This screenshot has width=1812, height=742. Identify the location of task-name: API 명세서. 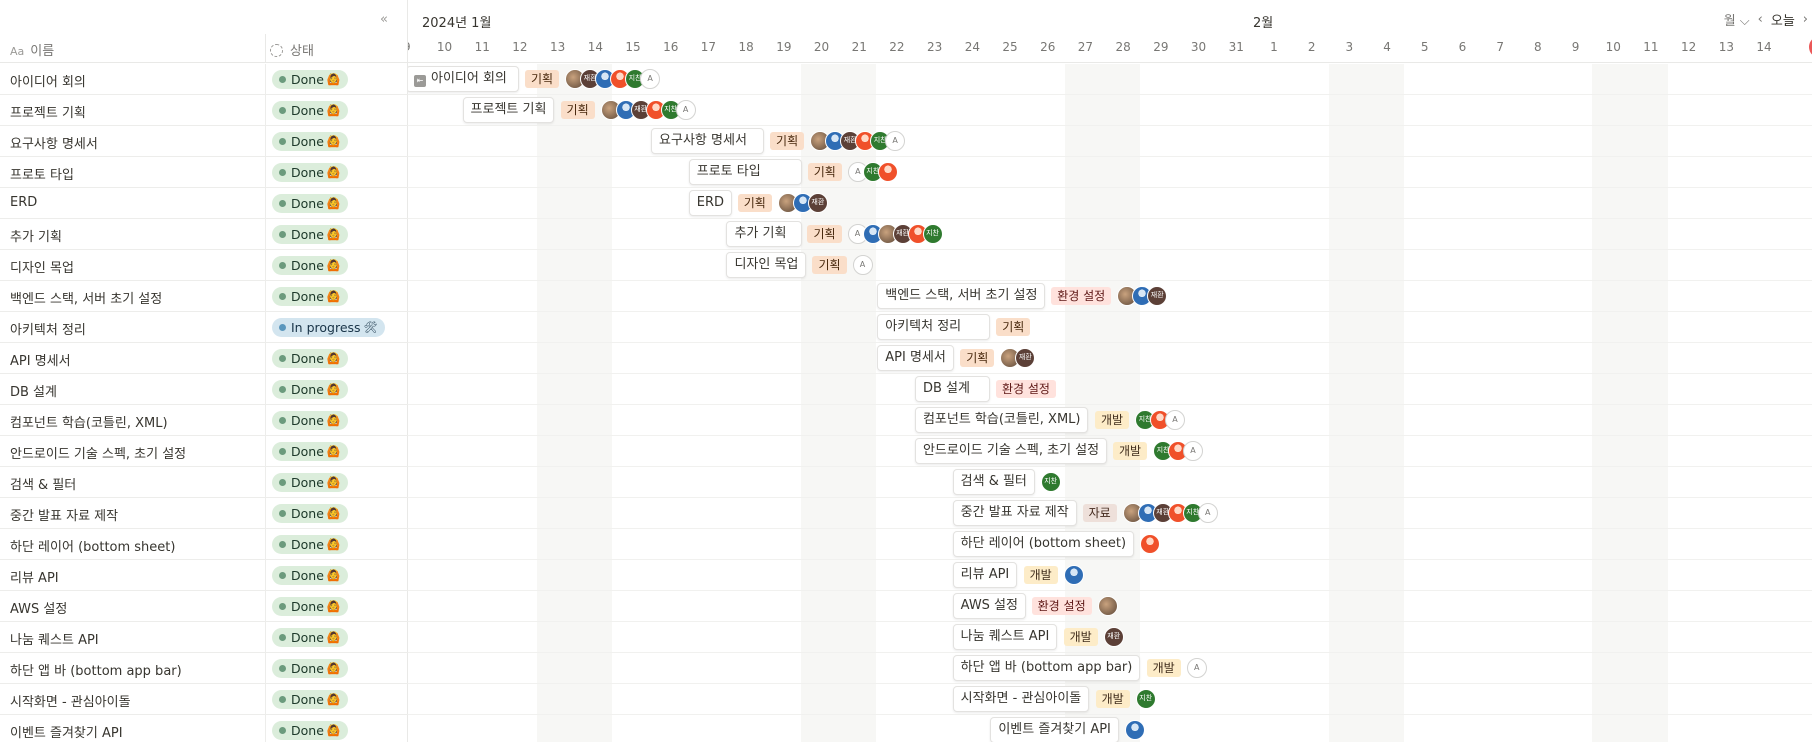
(40, 359).